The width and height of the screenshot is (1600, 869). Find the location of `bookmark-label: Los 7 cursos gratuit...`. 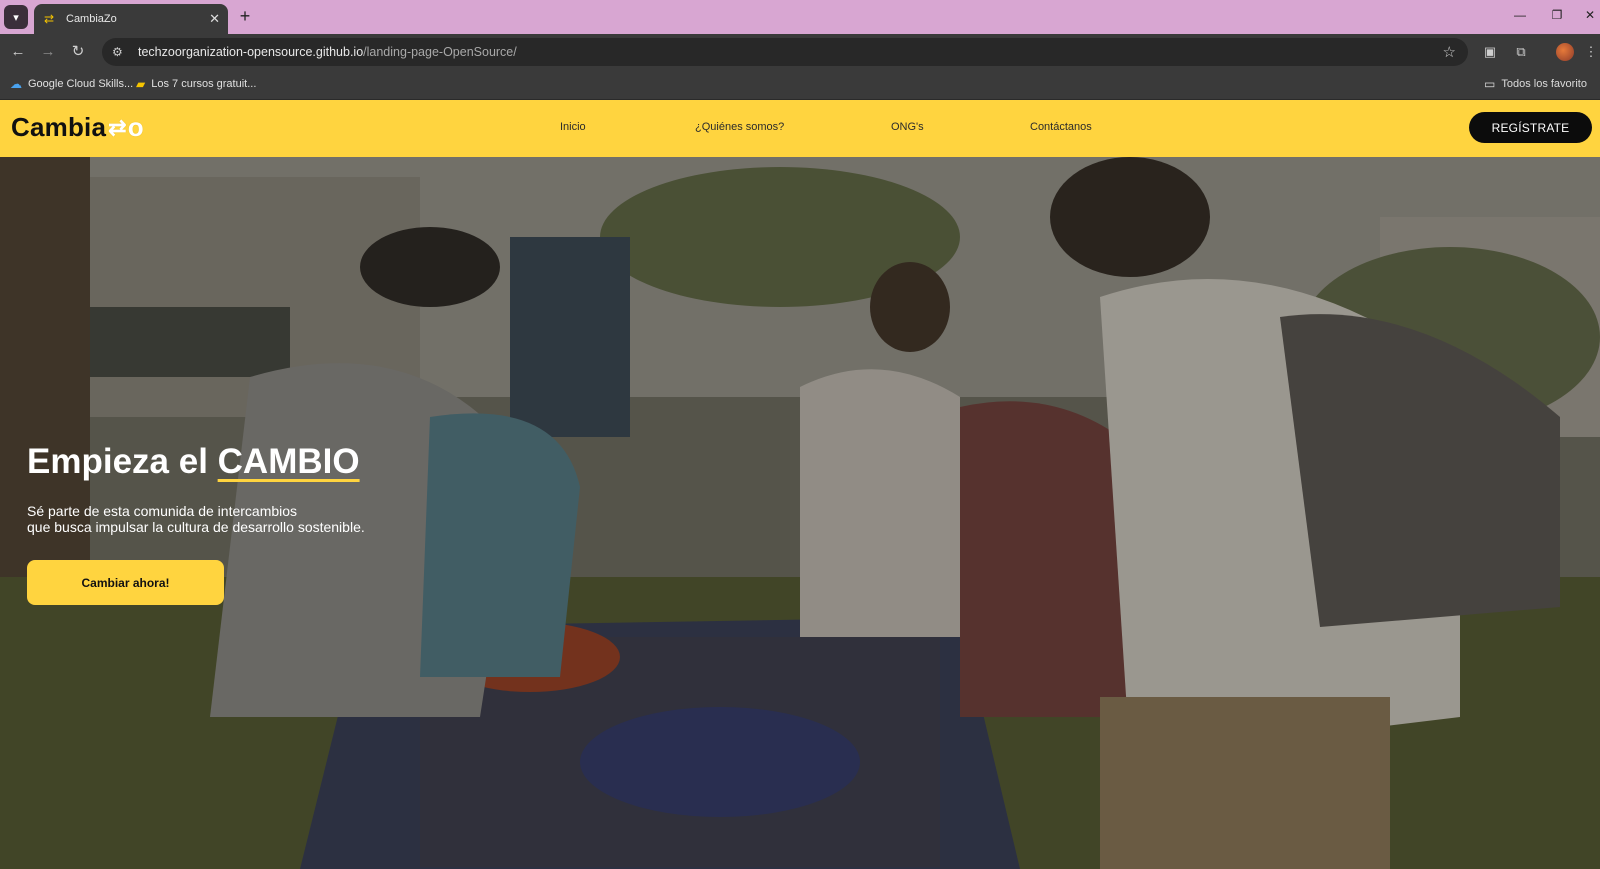

bookmark-label: Los 7 cursos gratuit... is located at coordinates (204, 84).